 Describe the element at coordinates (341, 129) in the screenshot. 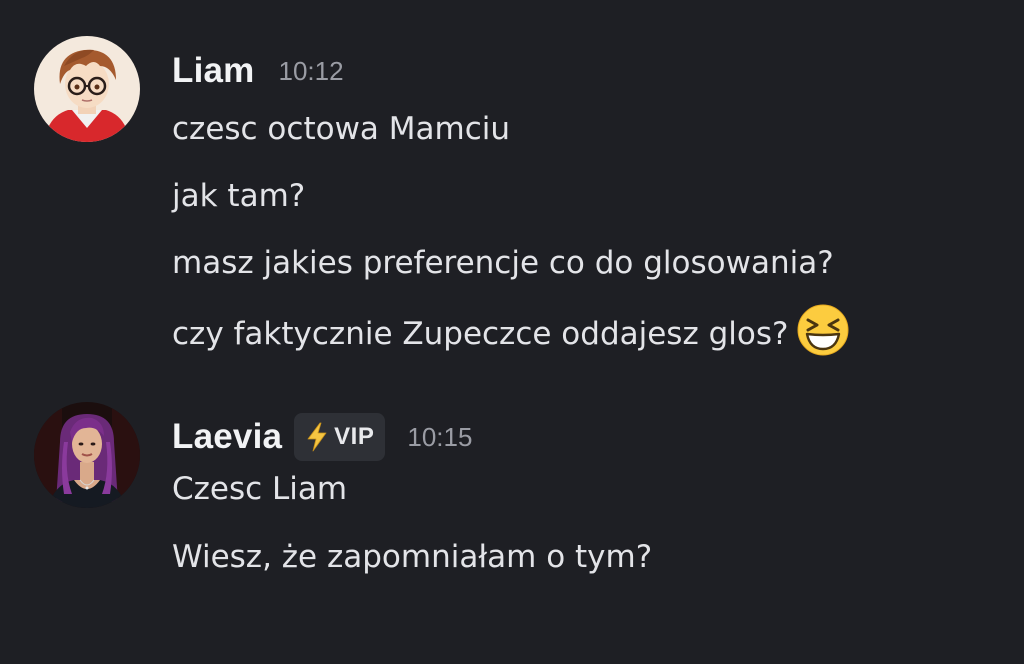

I see `message-text: czesc octowa Mamciu` at that location.